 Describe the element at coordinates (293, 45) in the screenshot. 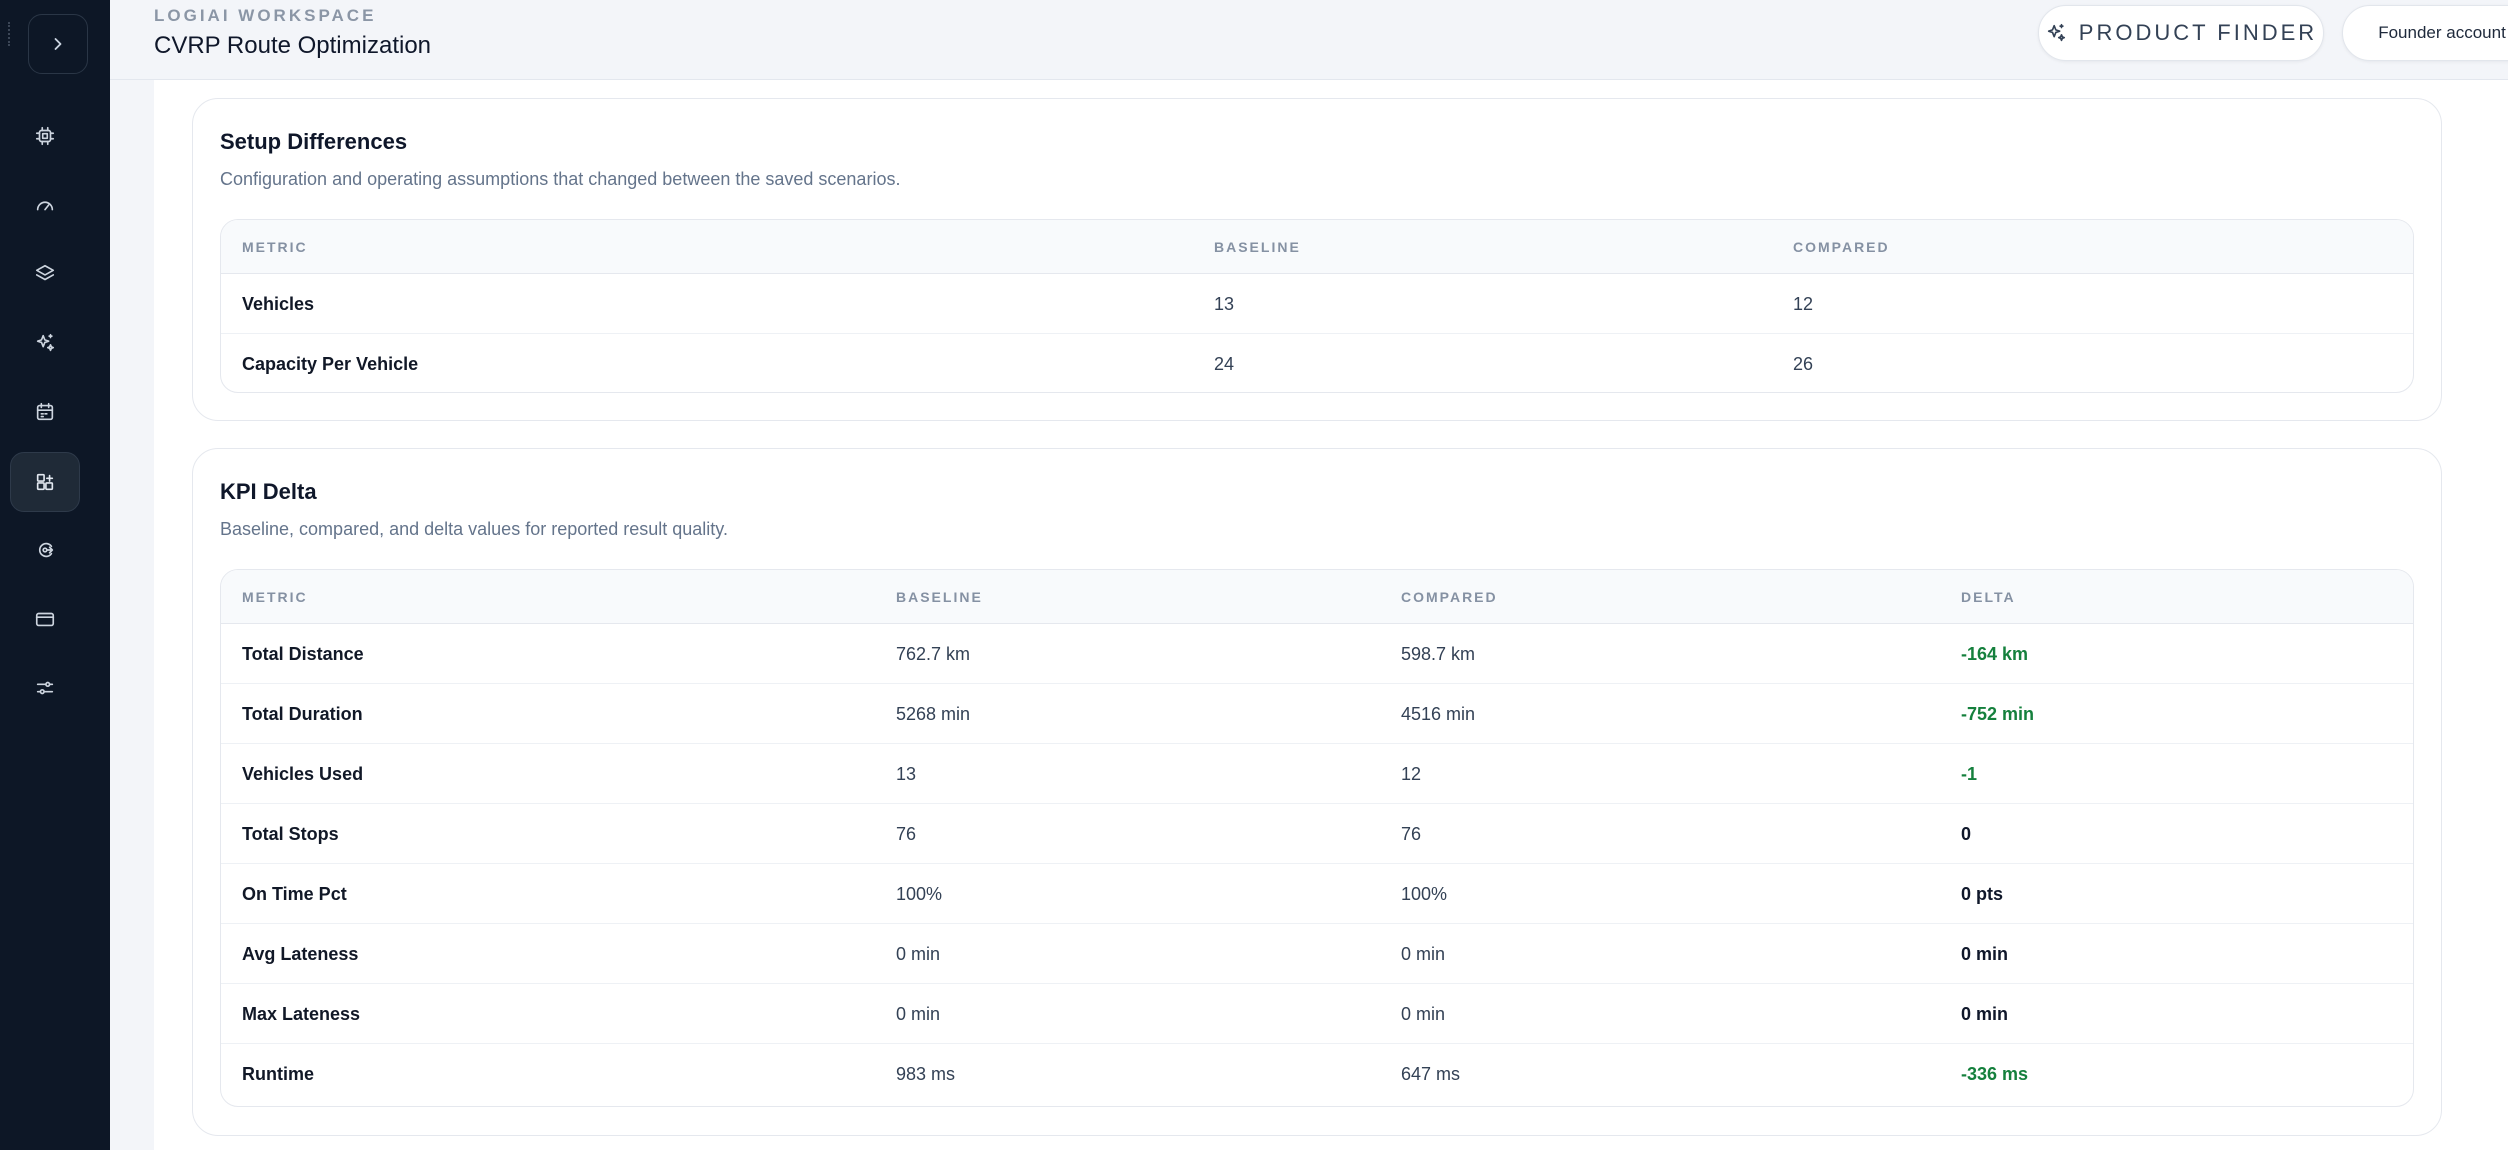

I see `page-title: CVRP Route Optimization` at that location.